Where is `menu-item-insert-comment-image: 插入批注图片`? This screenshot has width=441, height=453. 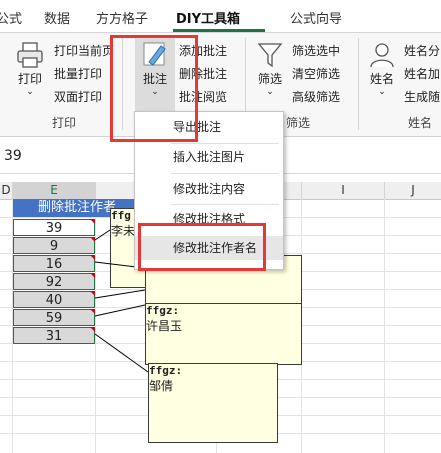 menu-item-insert-comment-image: 插入批注图片 is located at coordinates (209, 157).